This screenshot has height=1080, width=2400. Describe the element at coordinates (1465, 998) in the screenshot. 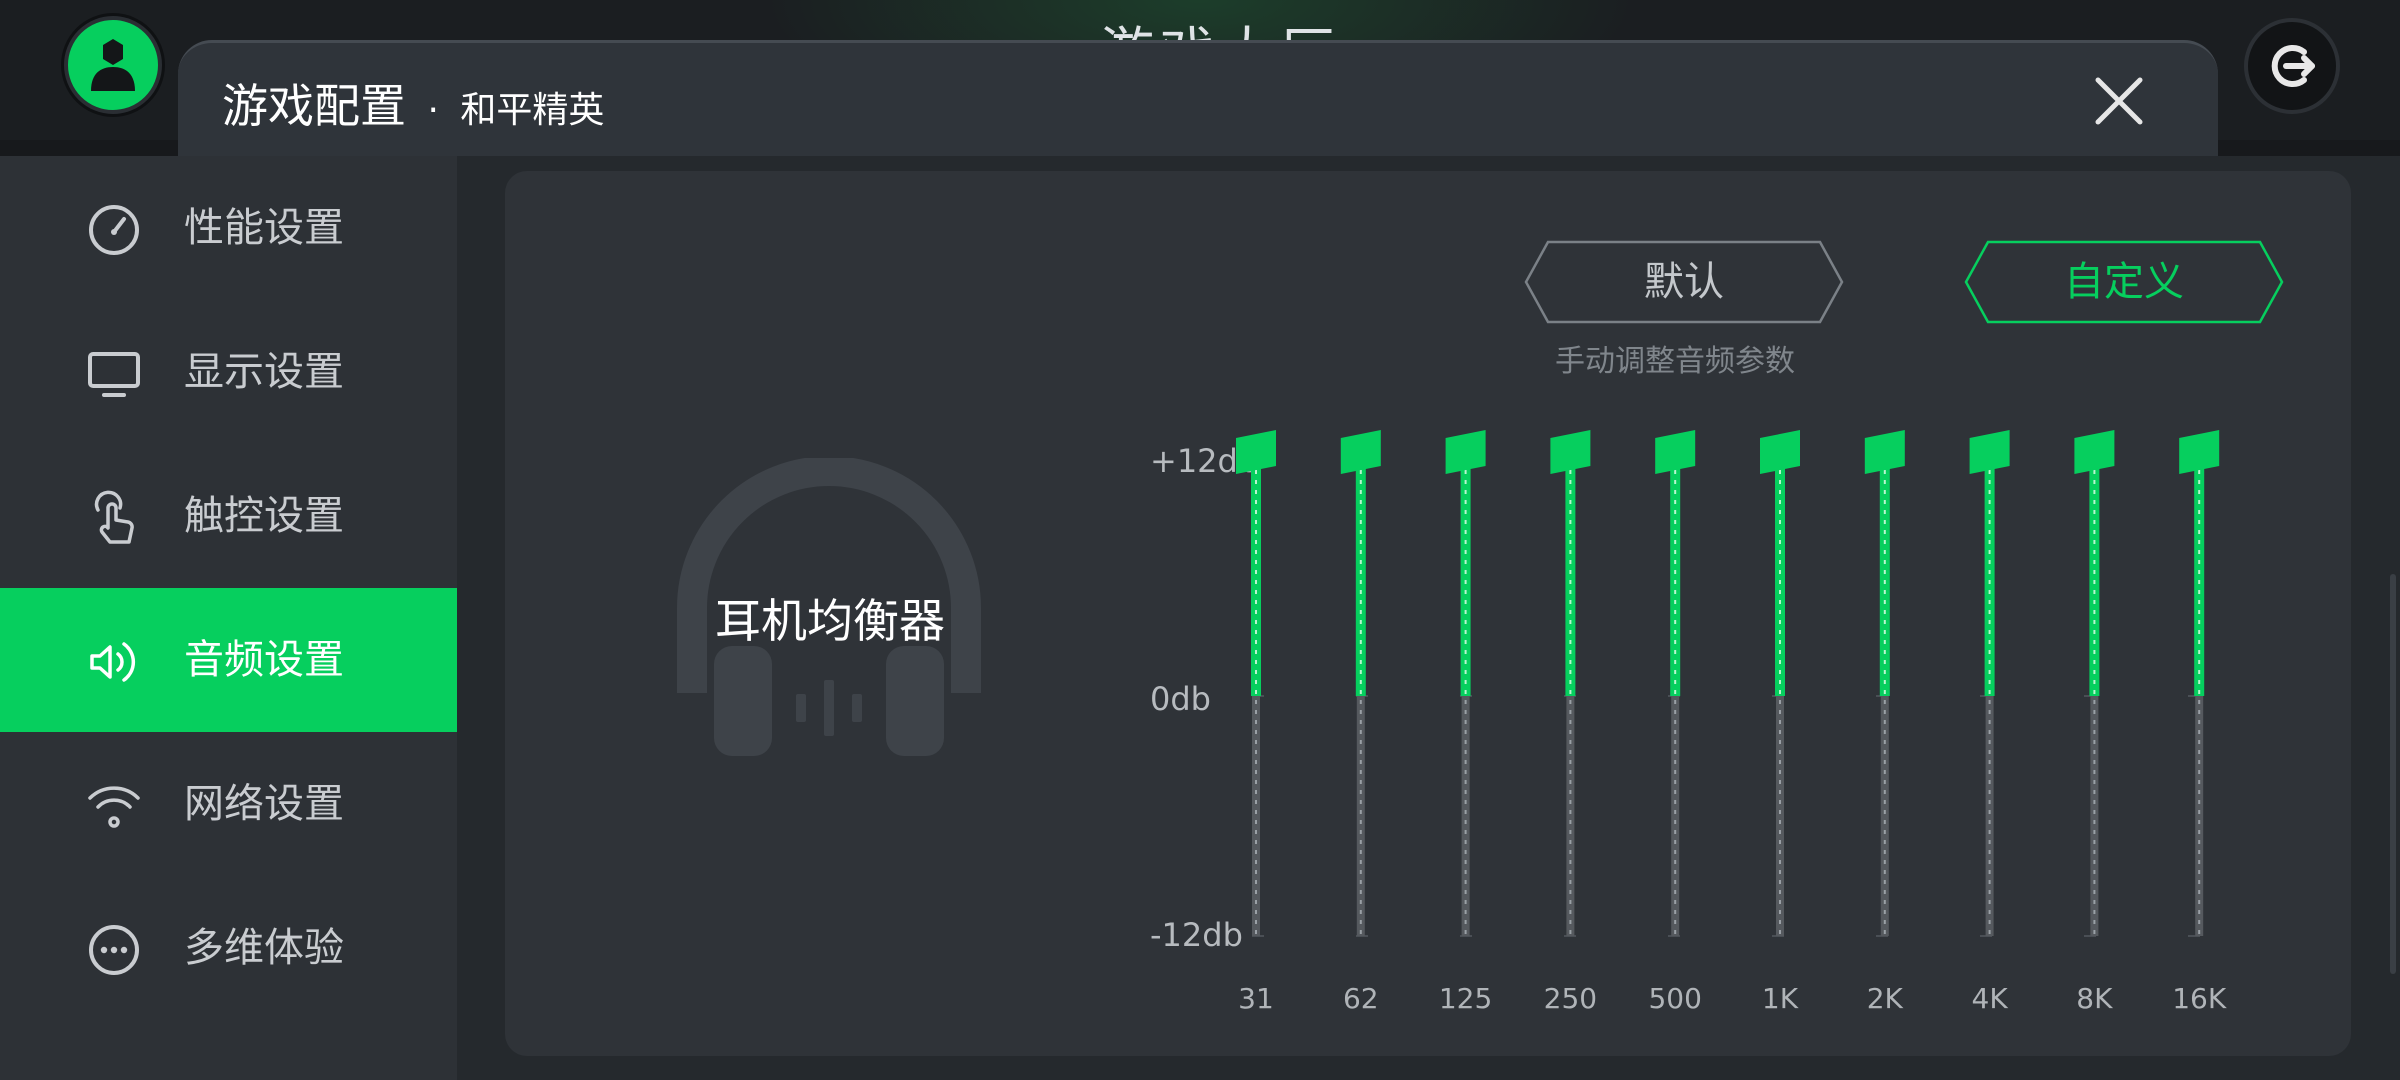

I see `freq-label-125: 125` at that location.